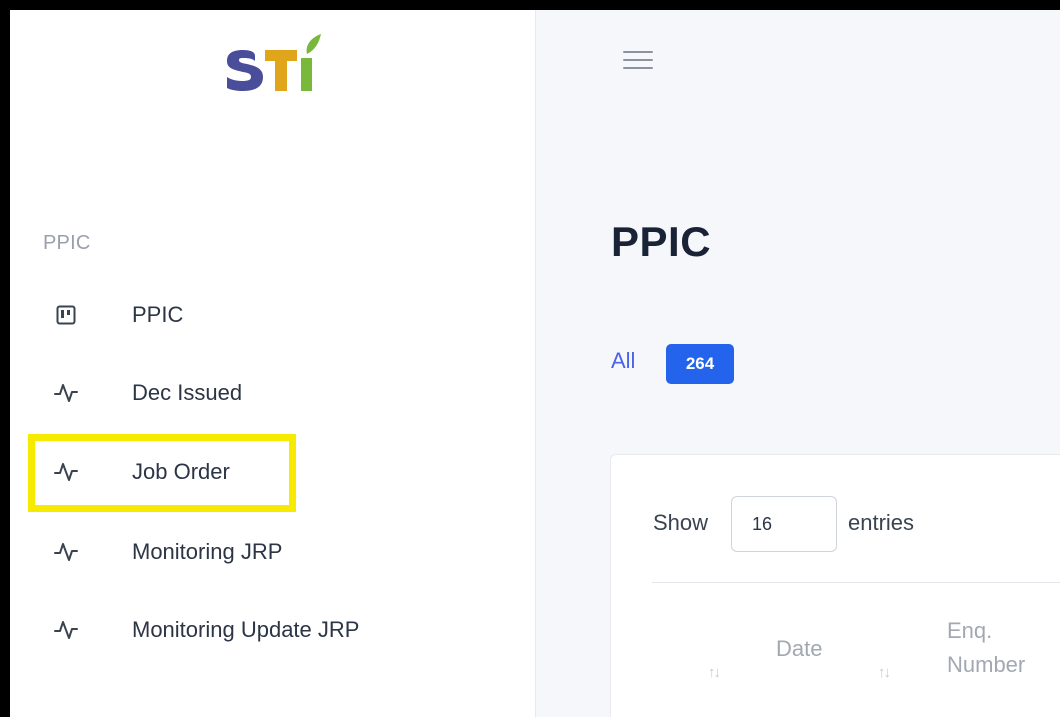  What do you see at coordinates (856, 582) in the screenshot?
I see `table-header-divider` at bounding box center [856, 582].